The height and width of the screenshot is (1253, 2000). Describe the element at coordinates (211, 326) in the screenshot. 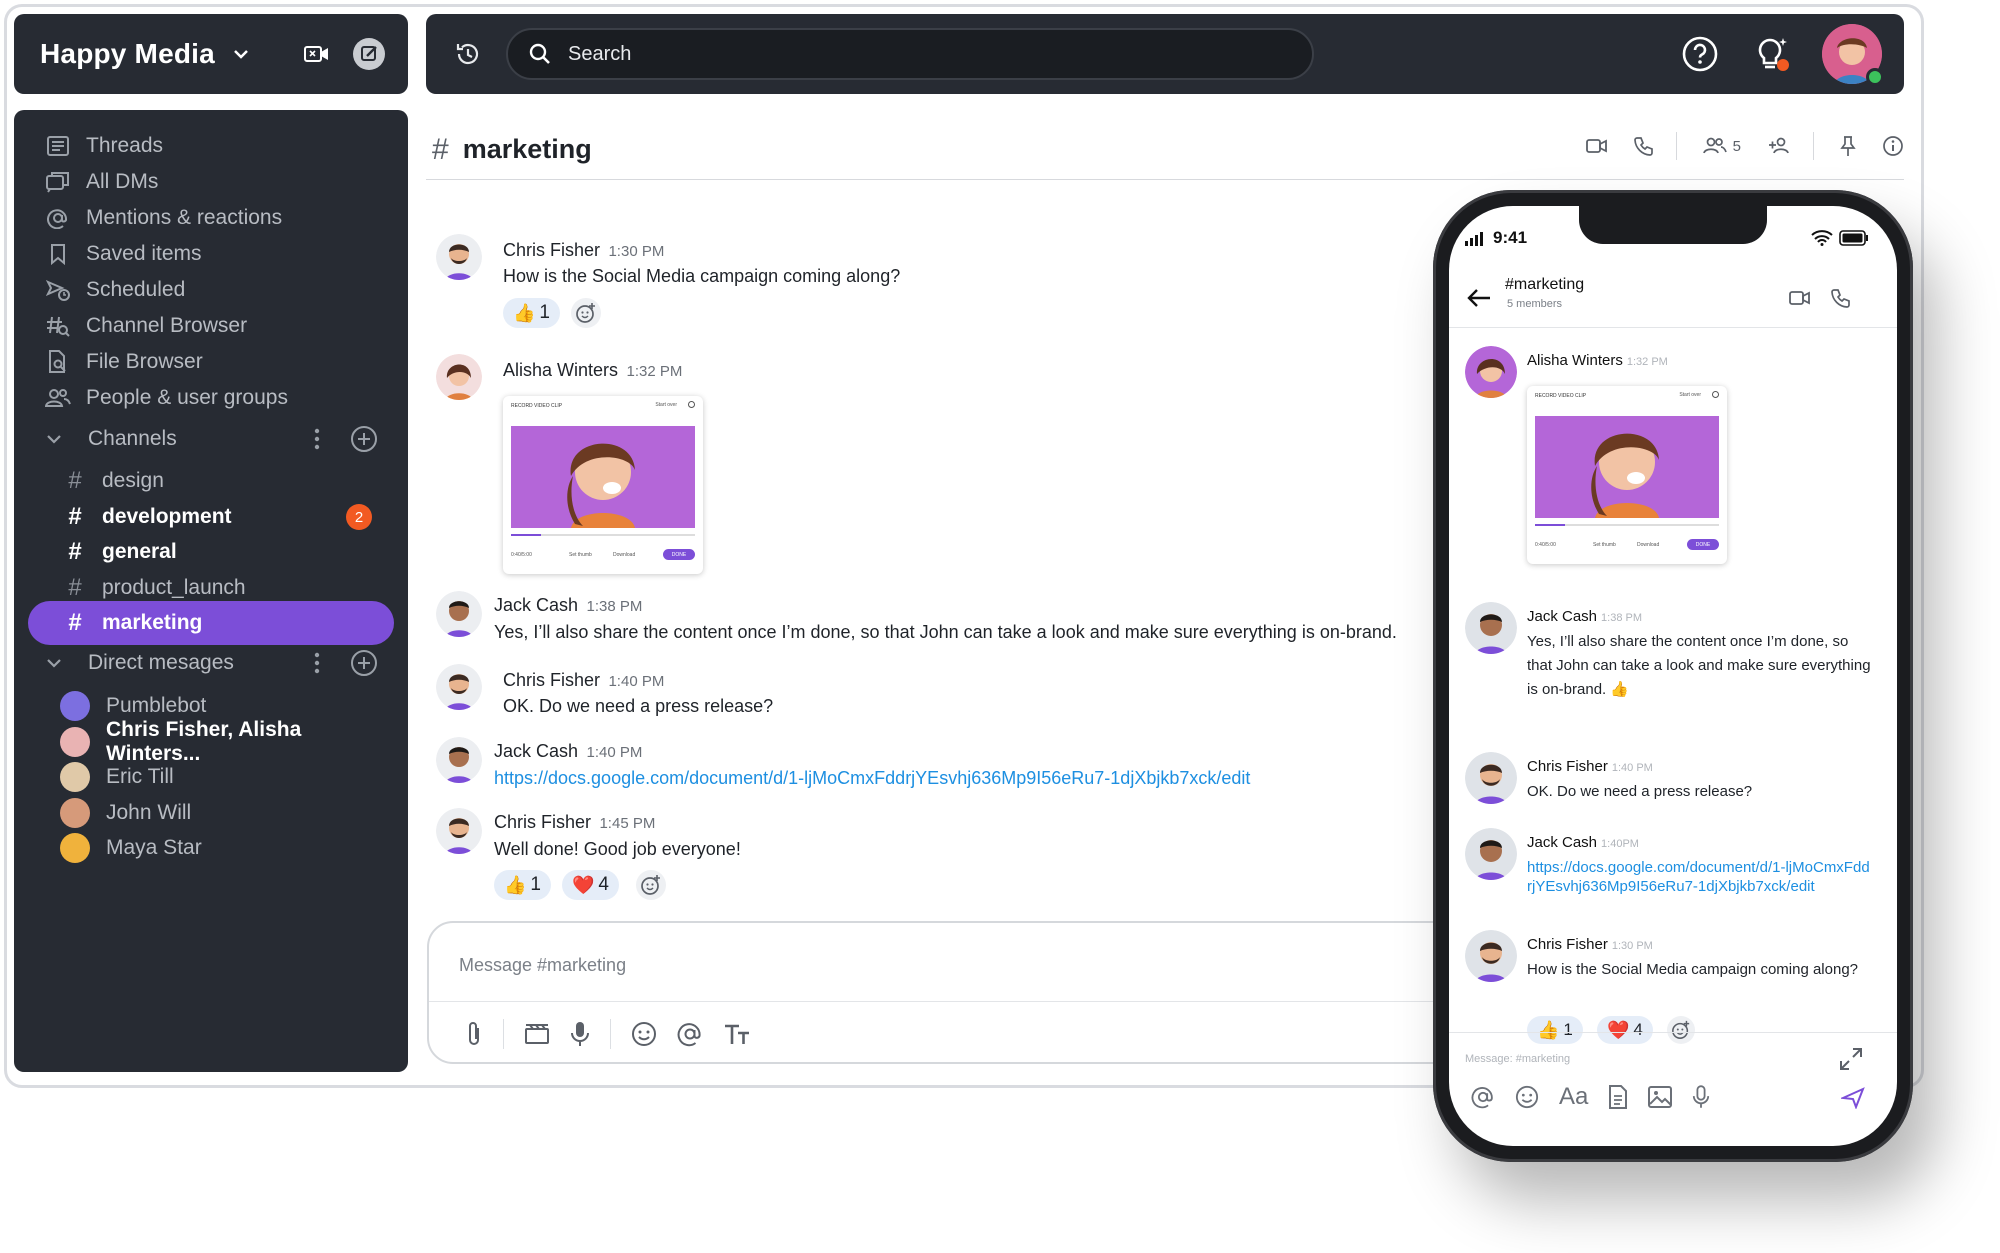

I see `sidebar-item-channel-browser: Channel Browser` at that location.